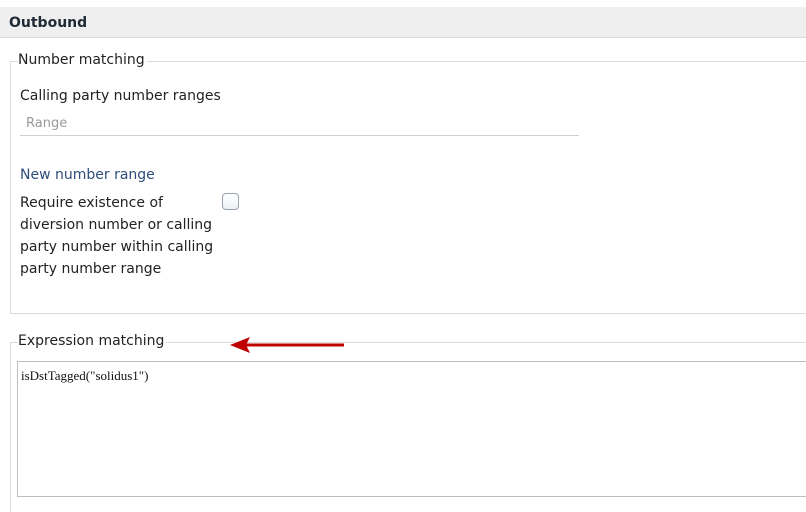  I want to click on section-title: Outbound, so click(48, 23).